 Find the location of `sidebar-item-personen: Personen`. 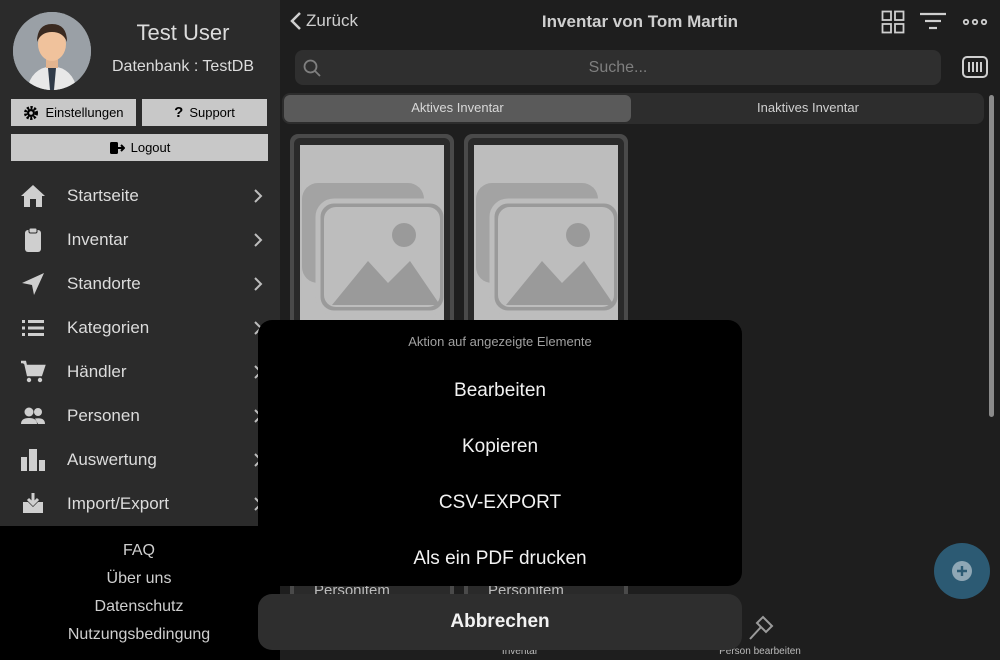

sidebar-item-personen: Personen is located at coordinates (140, 416).